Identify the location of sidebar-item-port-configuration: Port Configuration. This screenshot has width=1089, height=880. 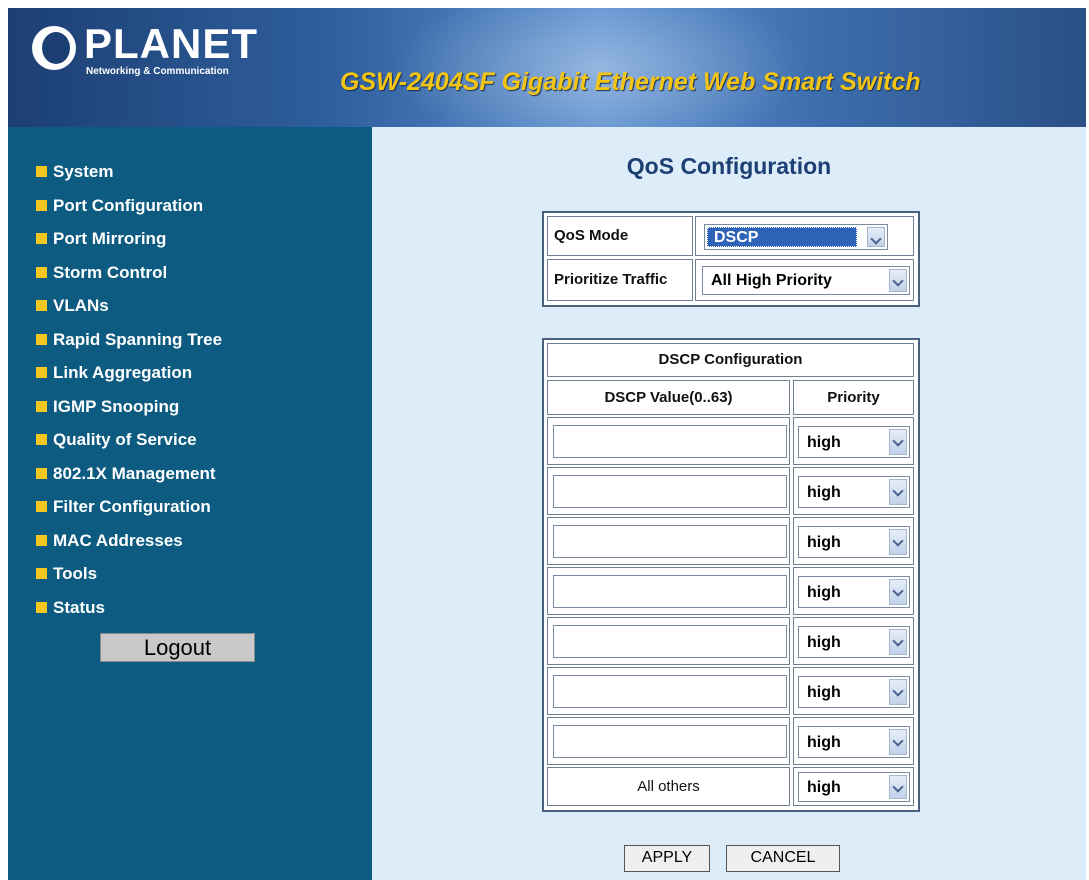
(129, 208).